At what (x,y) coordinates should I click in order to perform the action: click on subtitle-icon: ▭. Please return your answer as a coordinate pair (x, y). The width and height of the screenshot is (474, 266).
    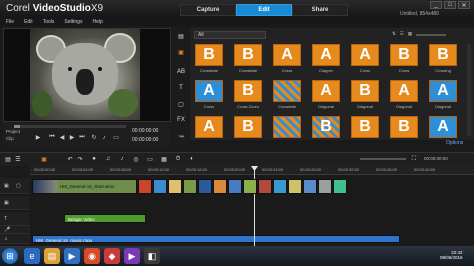
    Looking at the image, I should click on (150, 159).